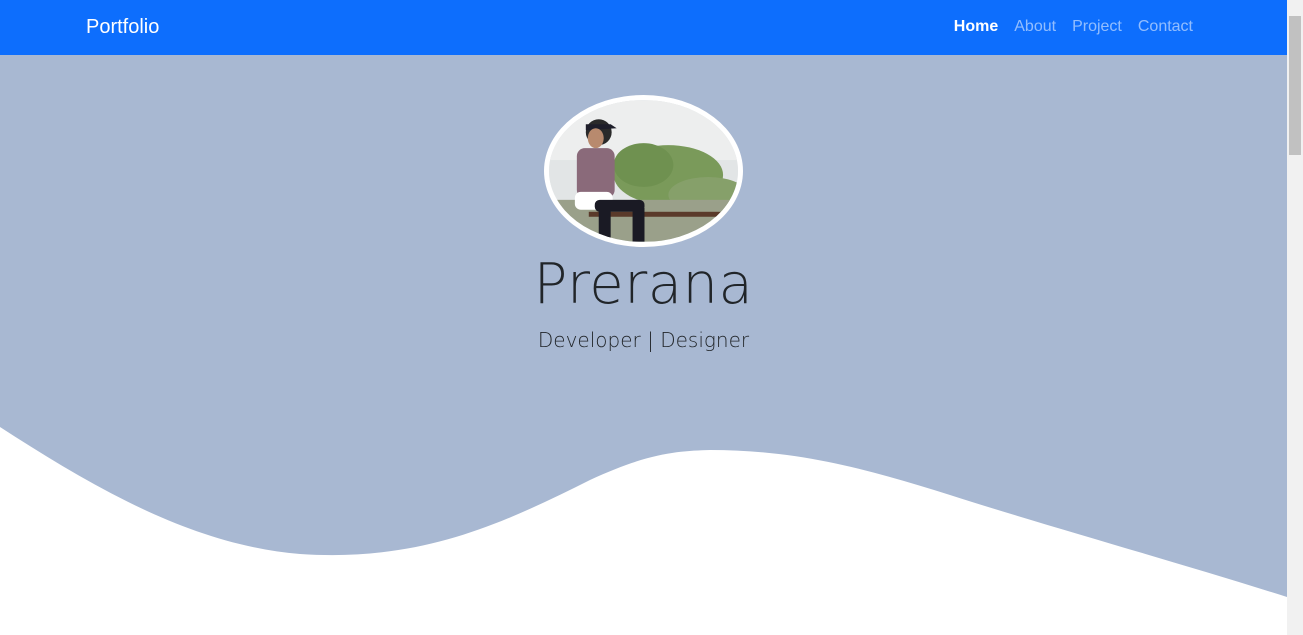 This screenshot has width=1303, height=635. I want to click on nav-link-contact: Contact, so click(1165, 27).